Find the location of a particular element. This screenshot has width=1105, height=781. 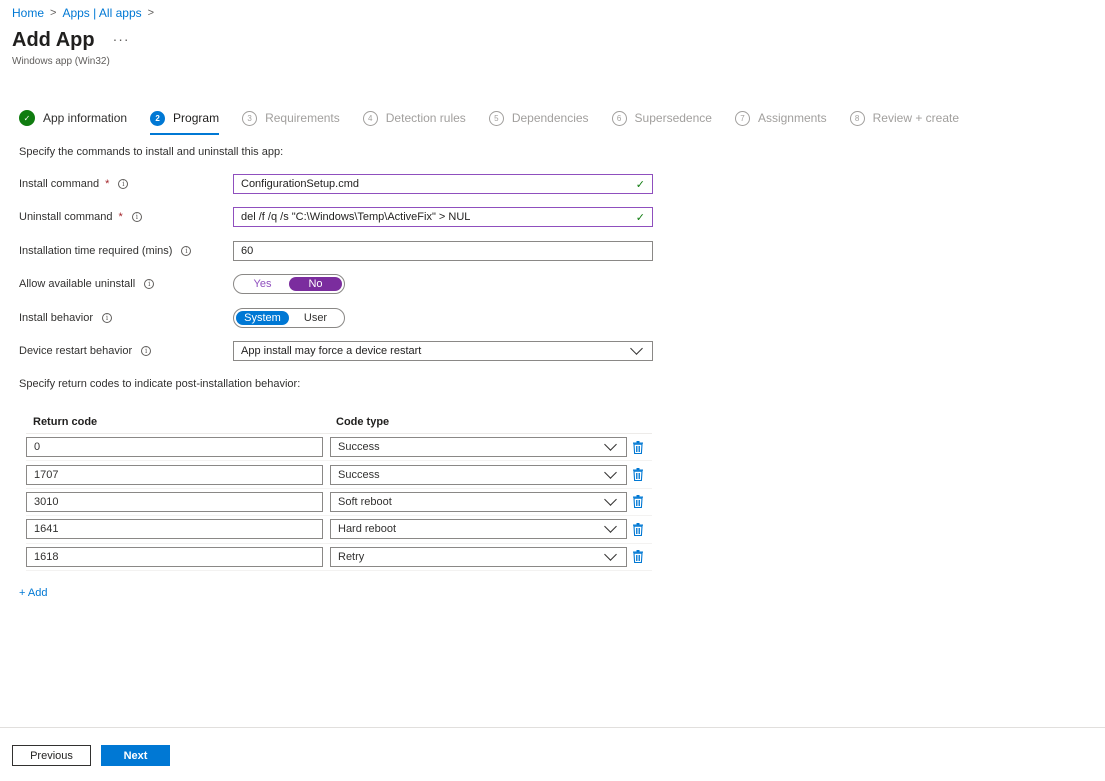

step-dependencies: 5 Dependencies is located at coordinates (538, 118).